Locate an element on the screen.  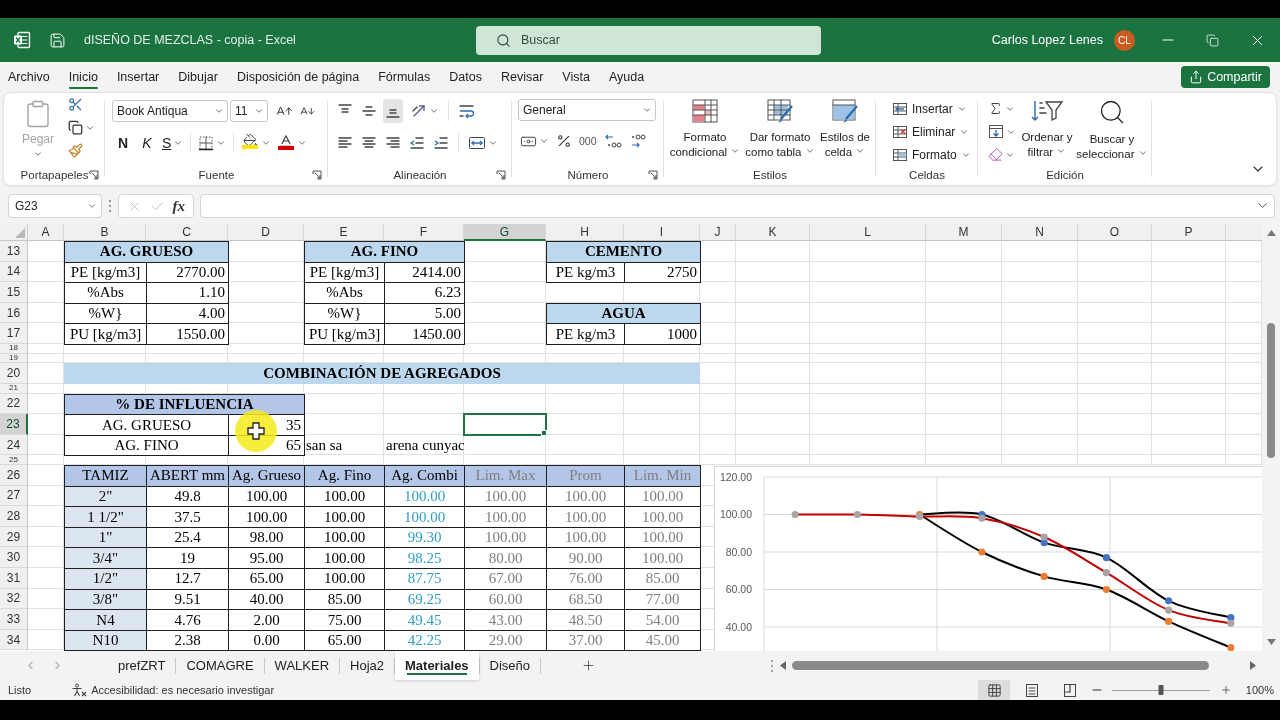
table-cell: 1.10 is located at coordinates (187, 293).